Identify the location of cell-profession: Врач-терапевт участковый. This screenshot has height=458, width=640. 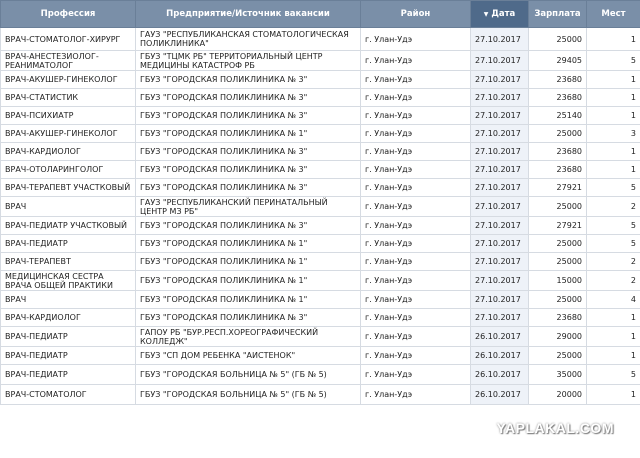
(68, 187).